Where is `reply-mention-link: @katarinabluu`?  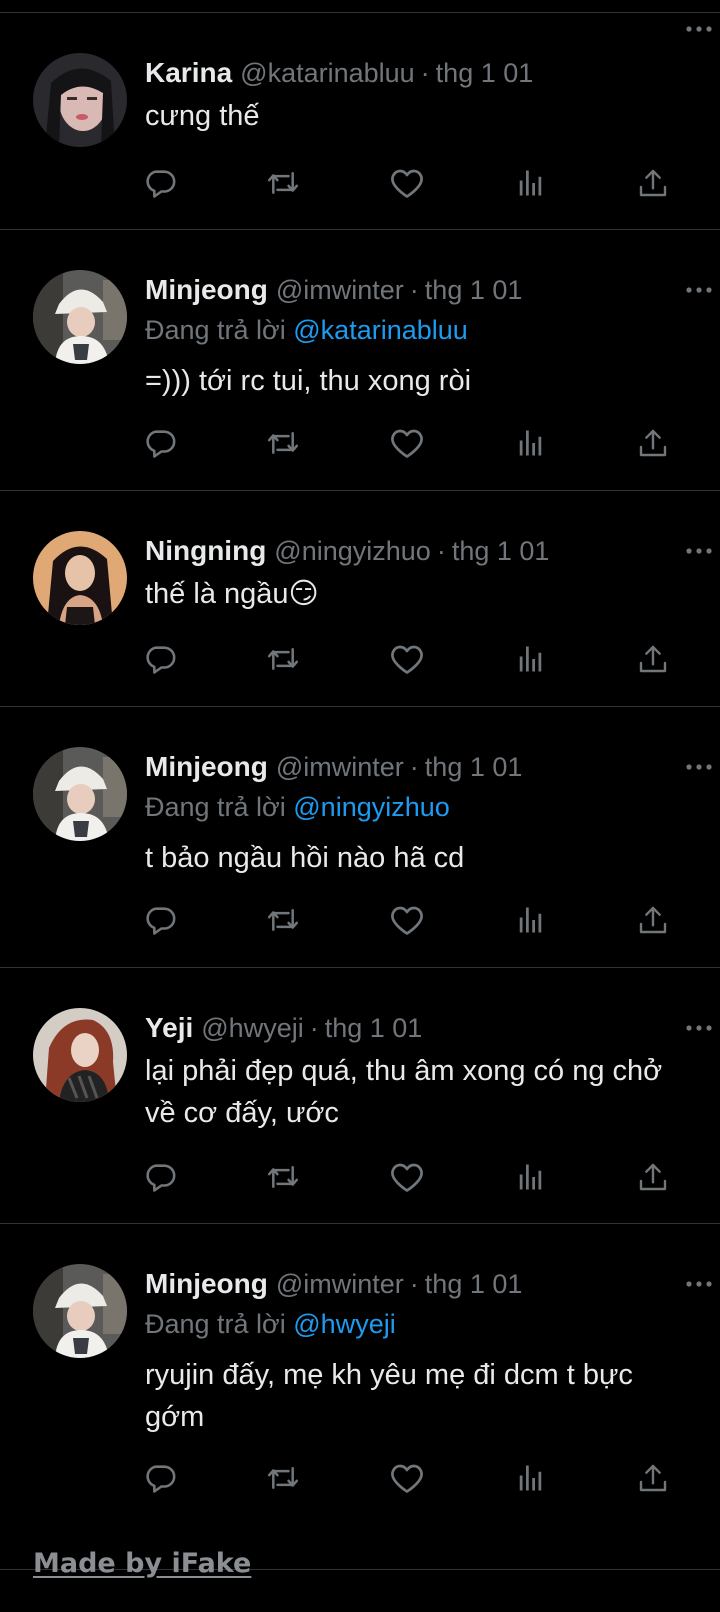
reply-mention-link: @katarinabluu is located at coordinates (380, 330).